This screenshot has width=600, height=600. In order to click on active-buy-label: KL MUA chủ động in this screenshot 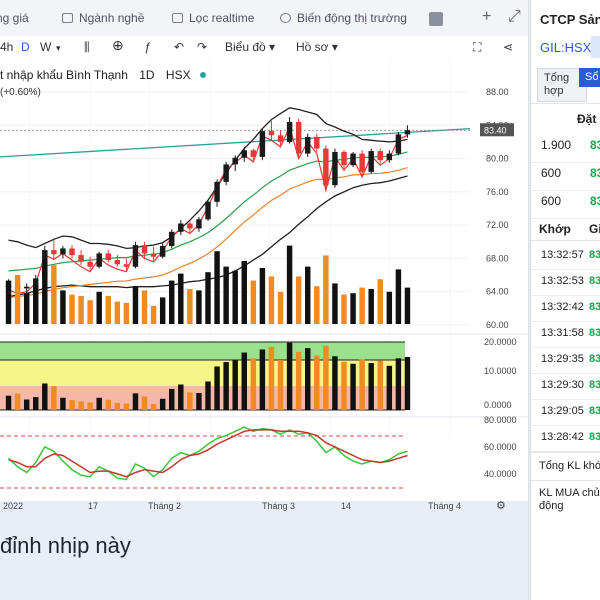, I will do `click(569, 499)`.